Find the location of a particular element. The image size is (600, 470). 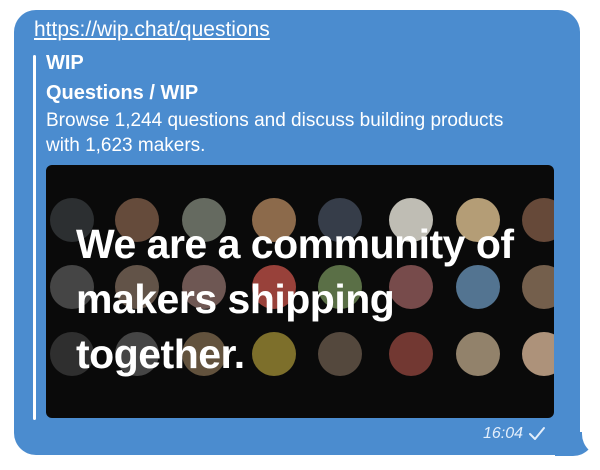

message-meta: 16:04 is located at coordinates (514, 434).